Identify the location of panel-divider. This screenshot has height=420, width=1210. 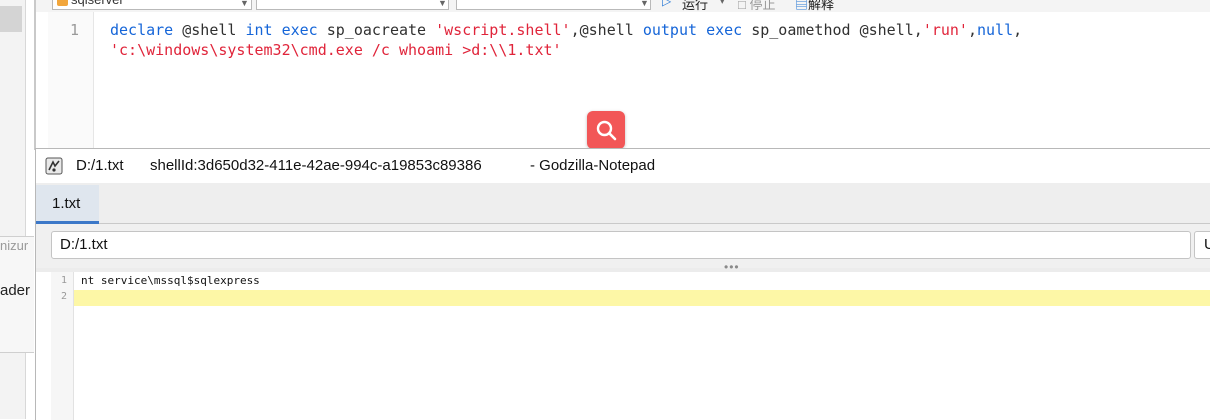
(35, 75).